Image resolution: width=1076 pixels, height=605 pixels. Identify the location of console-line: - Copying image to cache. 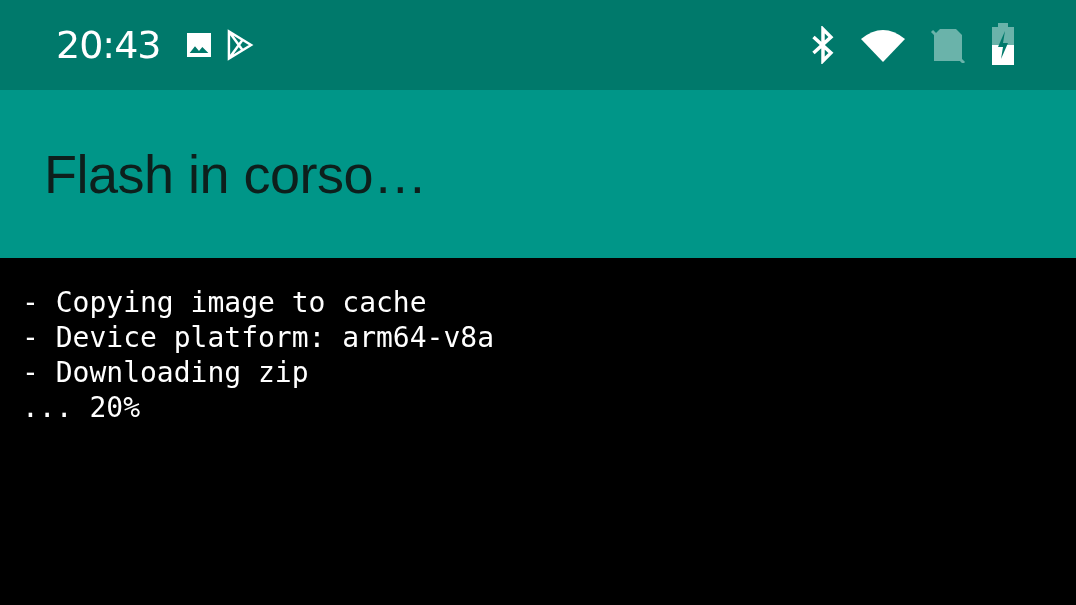
(224, 302).